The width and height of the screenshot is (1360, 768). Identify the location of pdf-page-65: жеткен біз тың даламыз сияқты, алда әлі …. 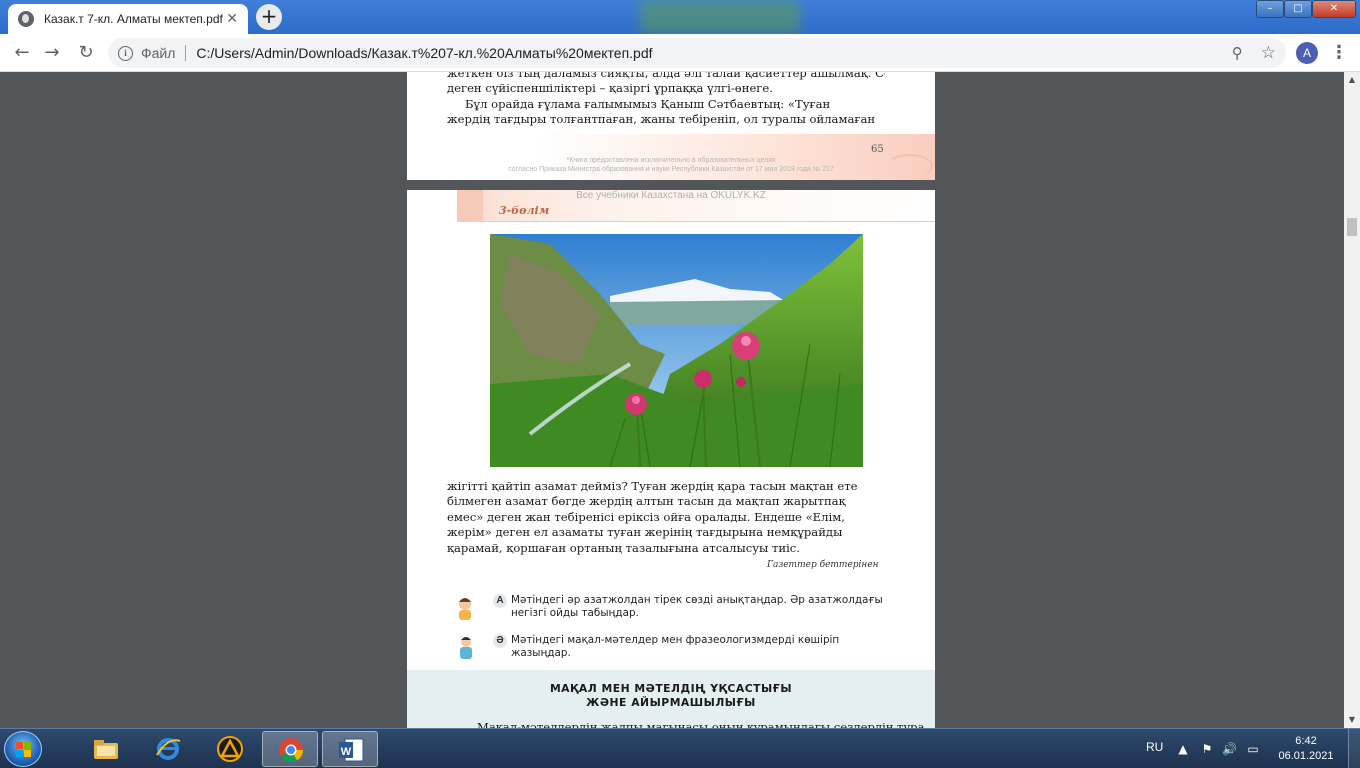
(671, 126).